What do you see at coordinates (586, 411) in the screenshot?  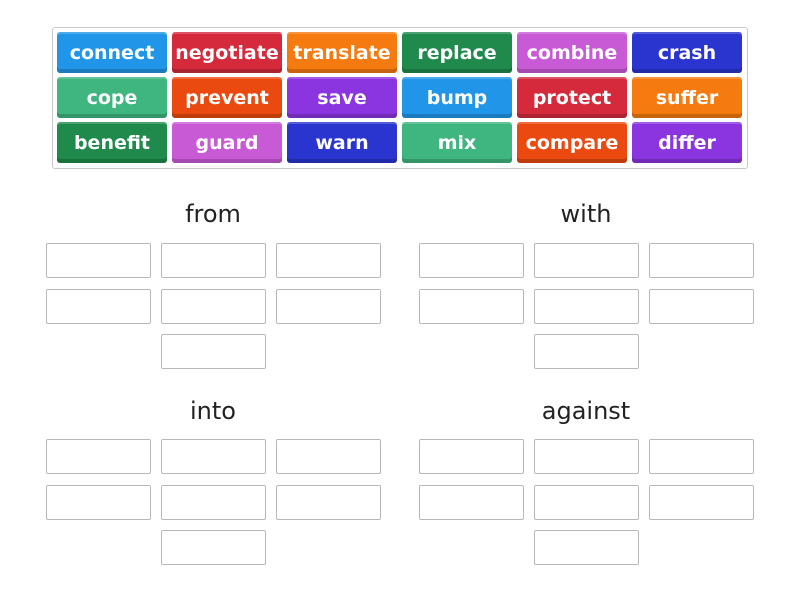 I see `group-title-against: against` at bounding box center [586, 411].